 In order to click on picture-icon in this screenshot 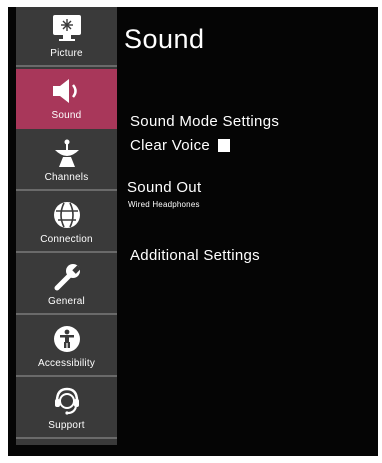, I will do `click(66, 29)`.